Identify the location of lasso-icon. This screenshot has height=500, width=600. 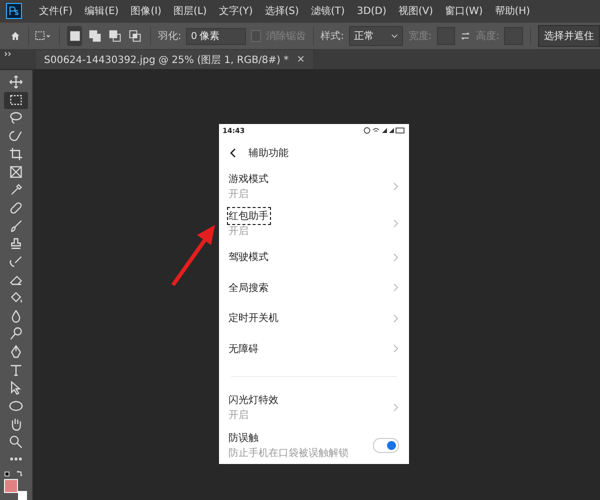
(16, 118).